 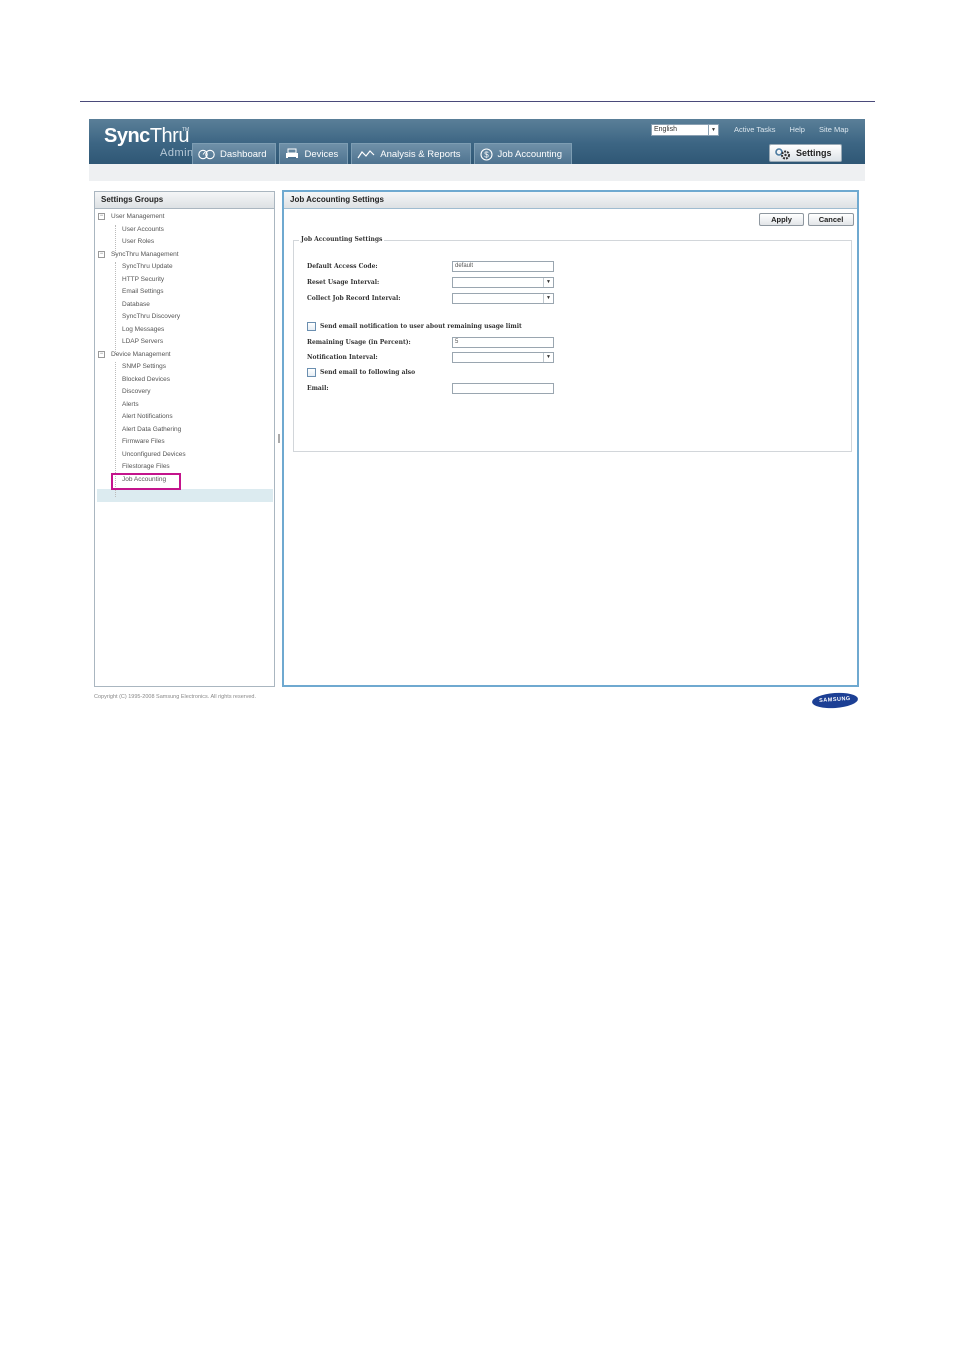 What do you see at coordinates (129, 280) in the screenshot?
I see `tree-item-http-security: HTTP Security` at bounding box center [129, 280].